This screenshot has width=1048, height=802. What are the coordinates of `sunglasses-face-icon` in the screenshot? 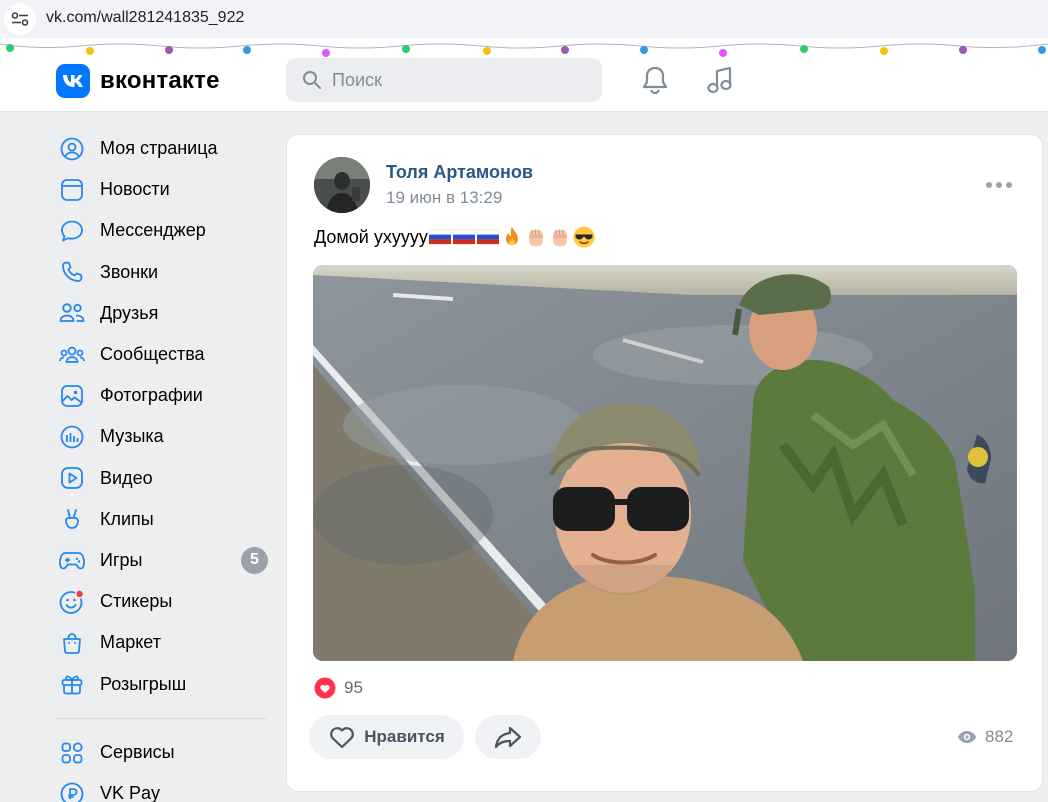 It's located at (584, 237).